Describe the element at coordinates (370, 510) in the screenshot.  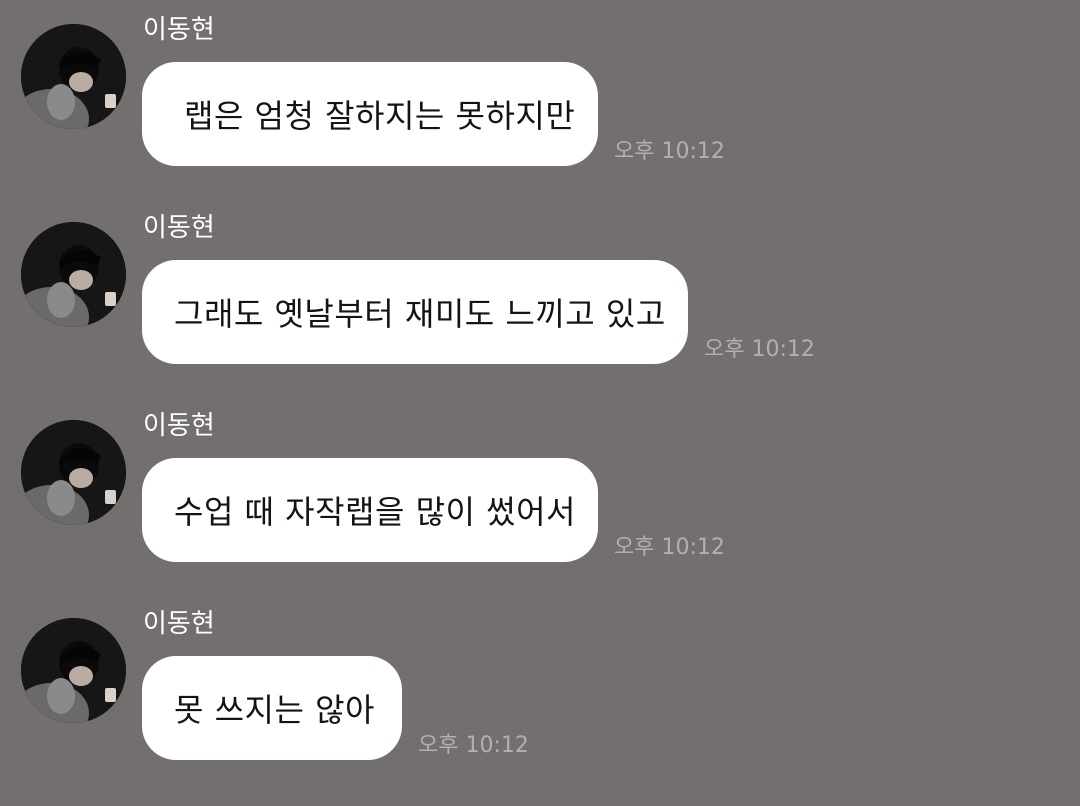
I see `message-bubble: 수업 때 자작랩을 많이 썼어서` at that location.